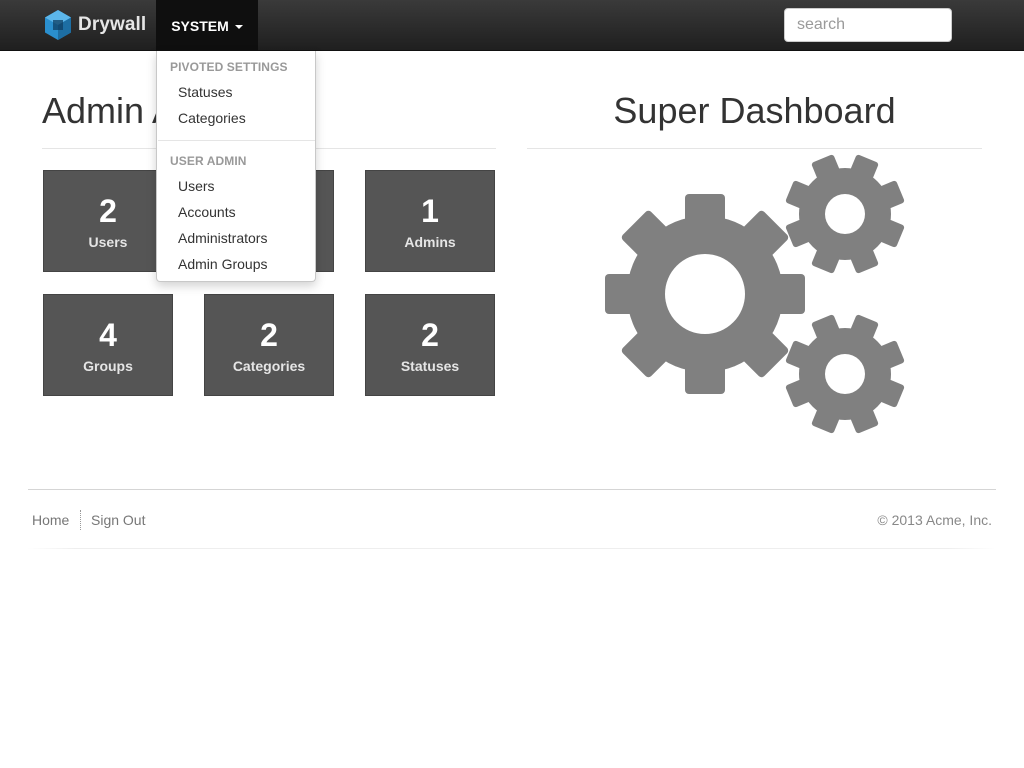 The height and width of the screenshot is (768, 1024). Describe the element at coordinates (238, 26) in the screenshot. I see `caret-down-icon` at that location.